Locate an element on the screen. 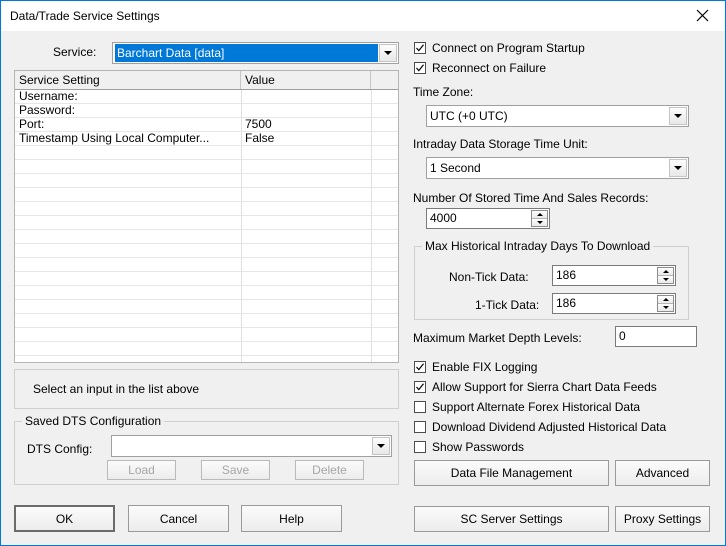 The height and width of the screenshot is (546, 726). save-button: Save is located at coordinates (235, 470).